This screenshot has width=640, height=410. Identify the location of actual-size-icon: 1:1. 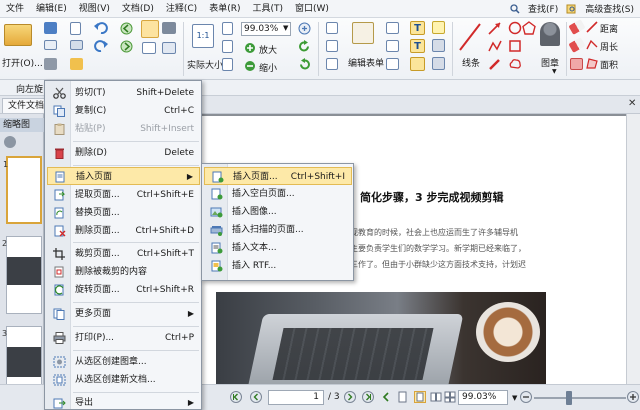
(203, 36).